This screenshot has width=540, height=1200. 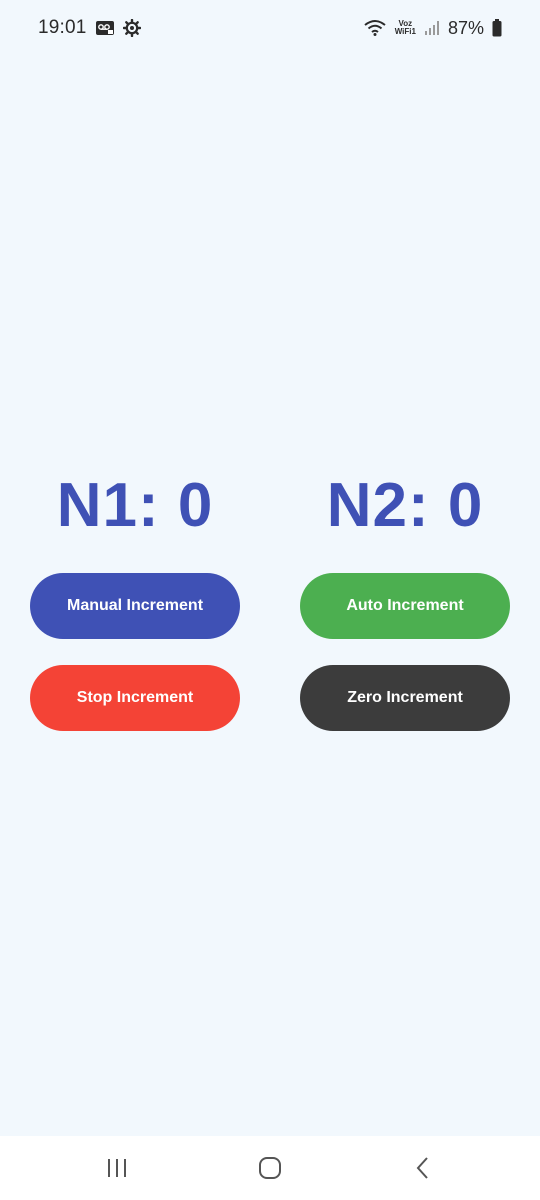 What do you see at coordinates (405, 698) in the screenshot?
I see `zero-increment-button: Zero Increment` at bounding box center [405, 698].